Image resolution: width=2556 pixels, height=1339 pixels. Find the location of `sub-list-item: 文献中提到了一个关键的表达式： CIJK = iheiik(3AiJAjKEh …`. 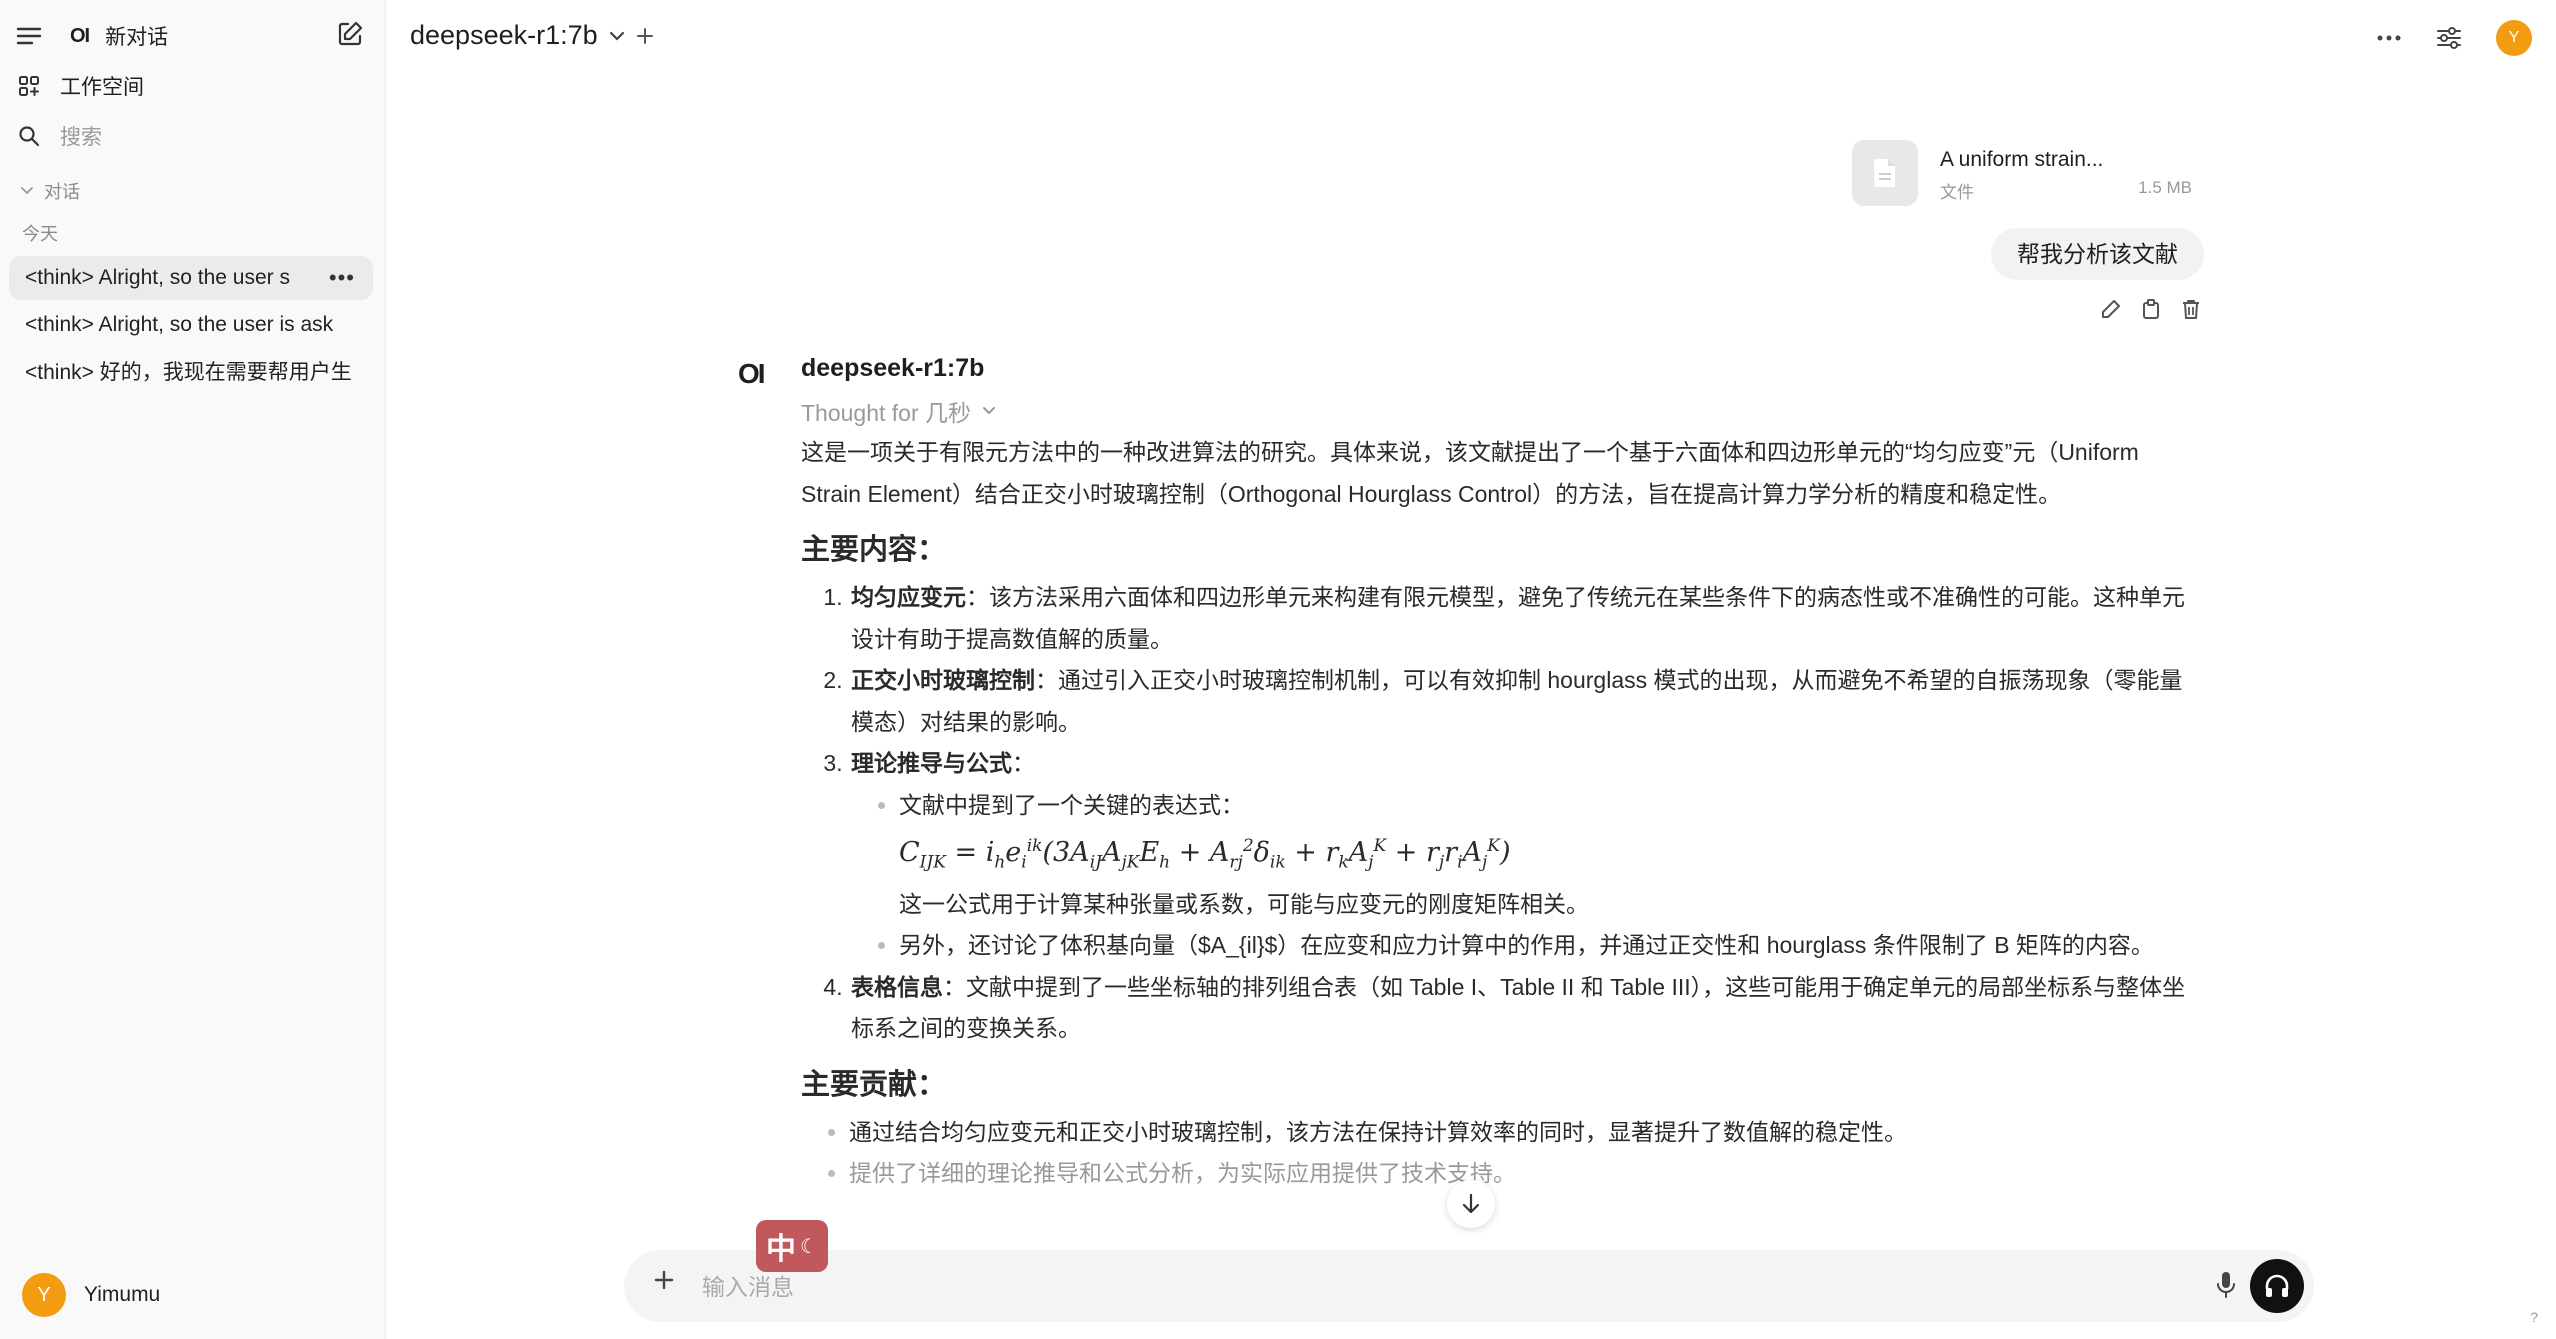

sub-list-item: 文献中提到了一个关键的表达式： CIJK = iheiik(3AiJAjKEh … is located at coordinates (1552, 855).